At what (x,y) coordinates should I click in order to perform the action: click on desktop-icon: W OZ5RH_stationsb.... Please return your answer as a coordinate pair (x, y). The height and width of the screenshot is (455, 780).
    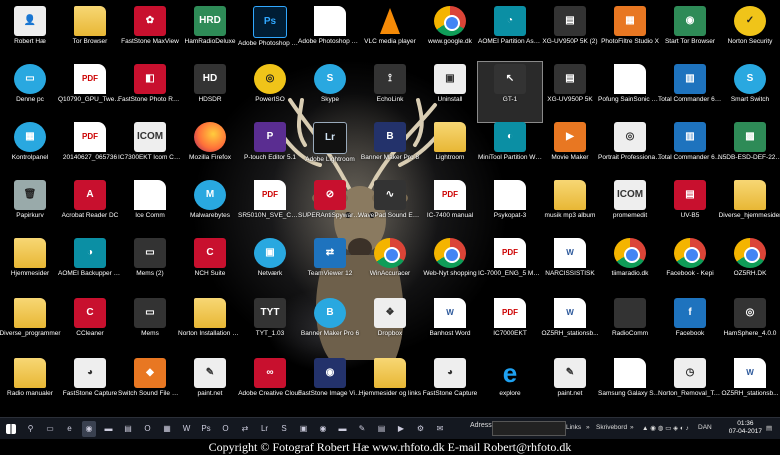
    Looking at the image, I should click on (749, 386).